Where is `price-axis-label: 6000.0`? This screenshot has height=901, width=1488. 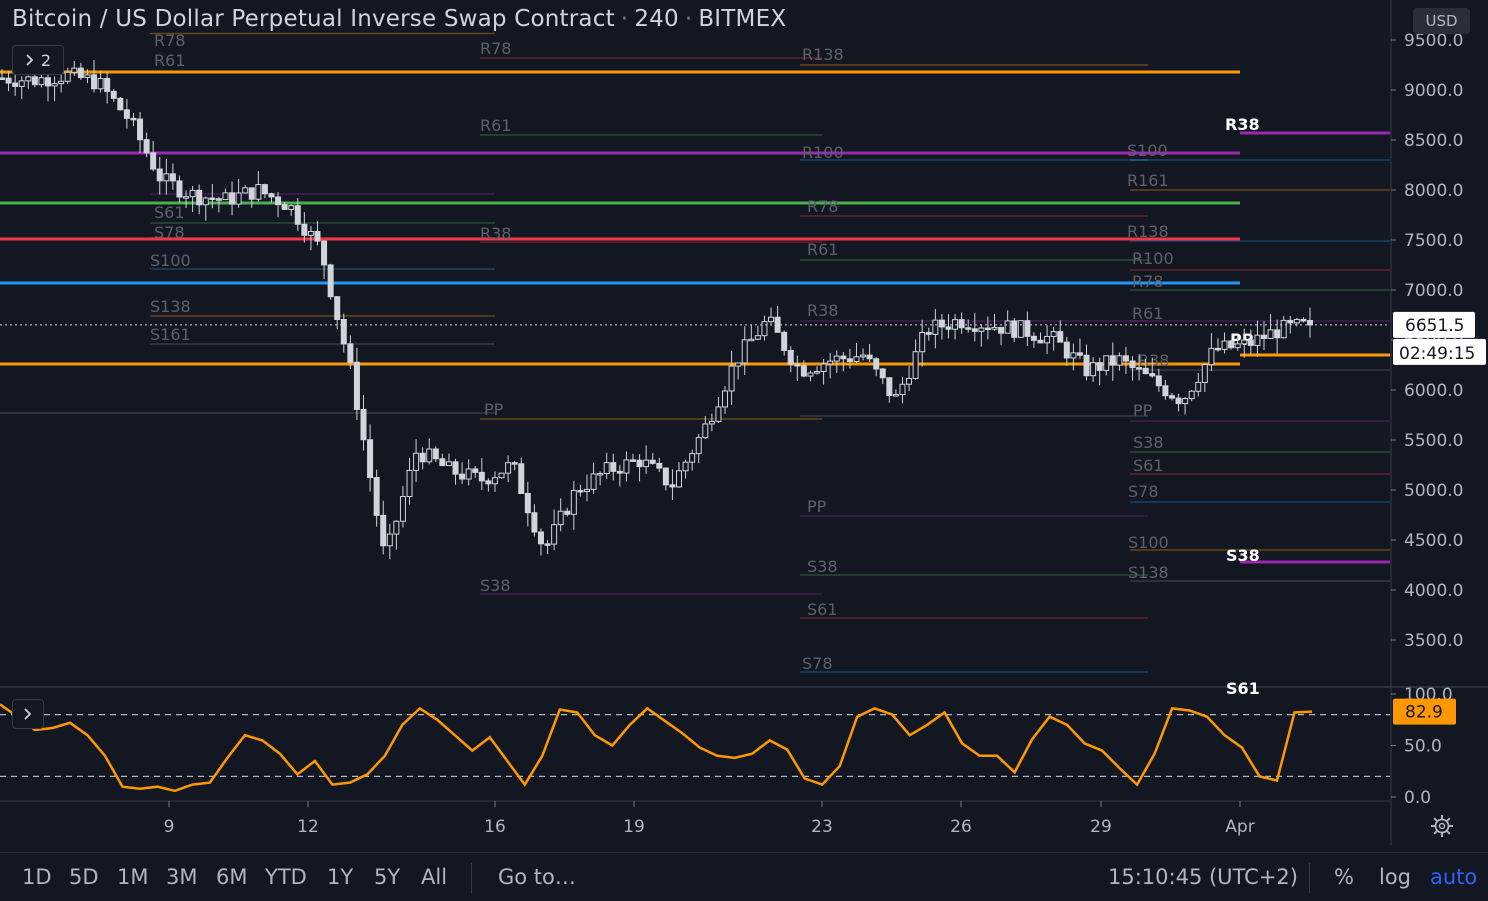 price-axis-label: 6000.0 is located at coordinates (1433, 391).